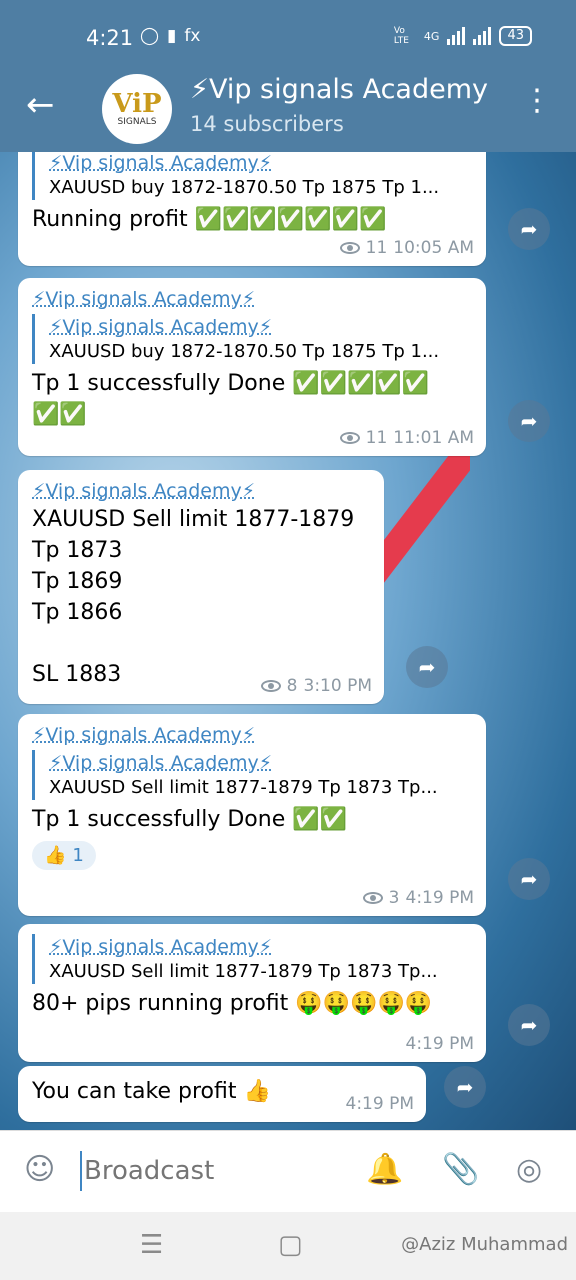  What do you see at coordinates (460, 1170) in the screenshot?
I see `attachment-icon: 📎` at bounding box center [460, 1170].